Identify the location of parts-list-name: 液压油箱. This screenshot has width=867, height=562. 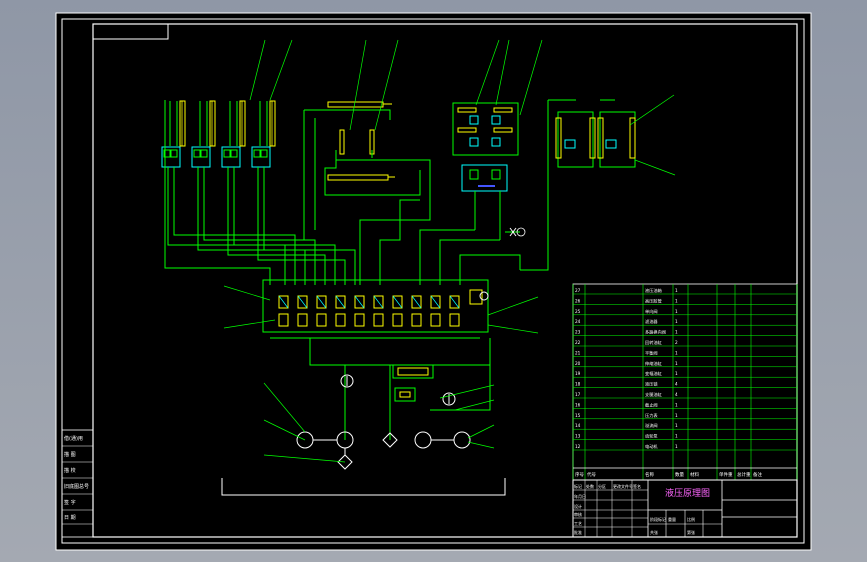
(653, 290).